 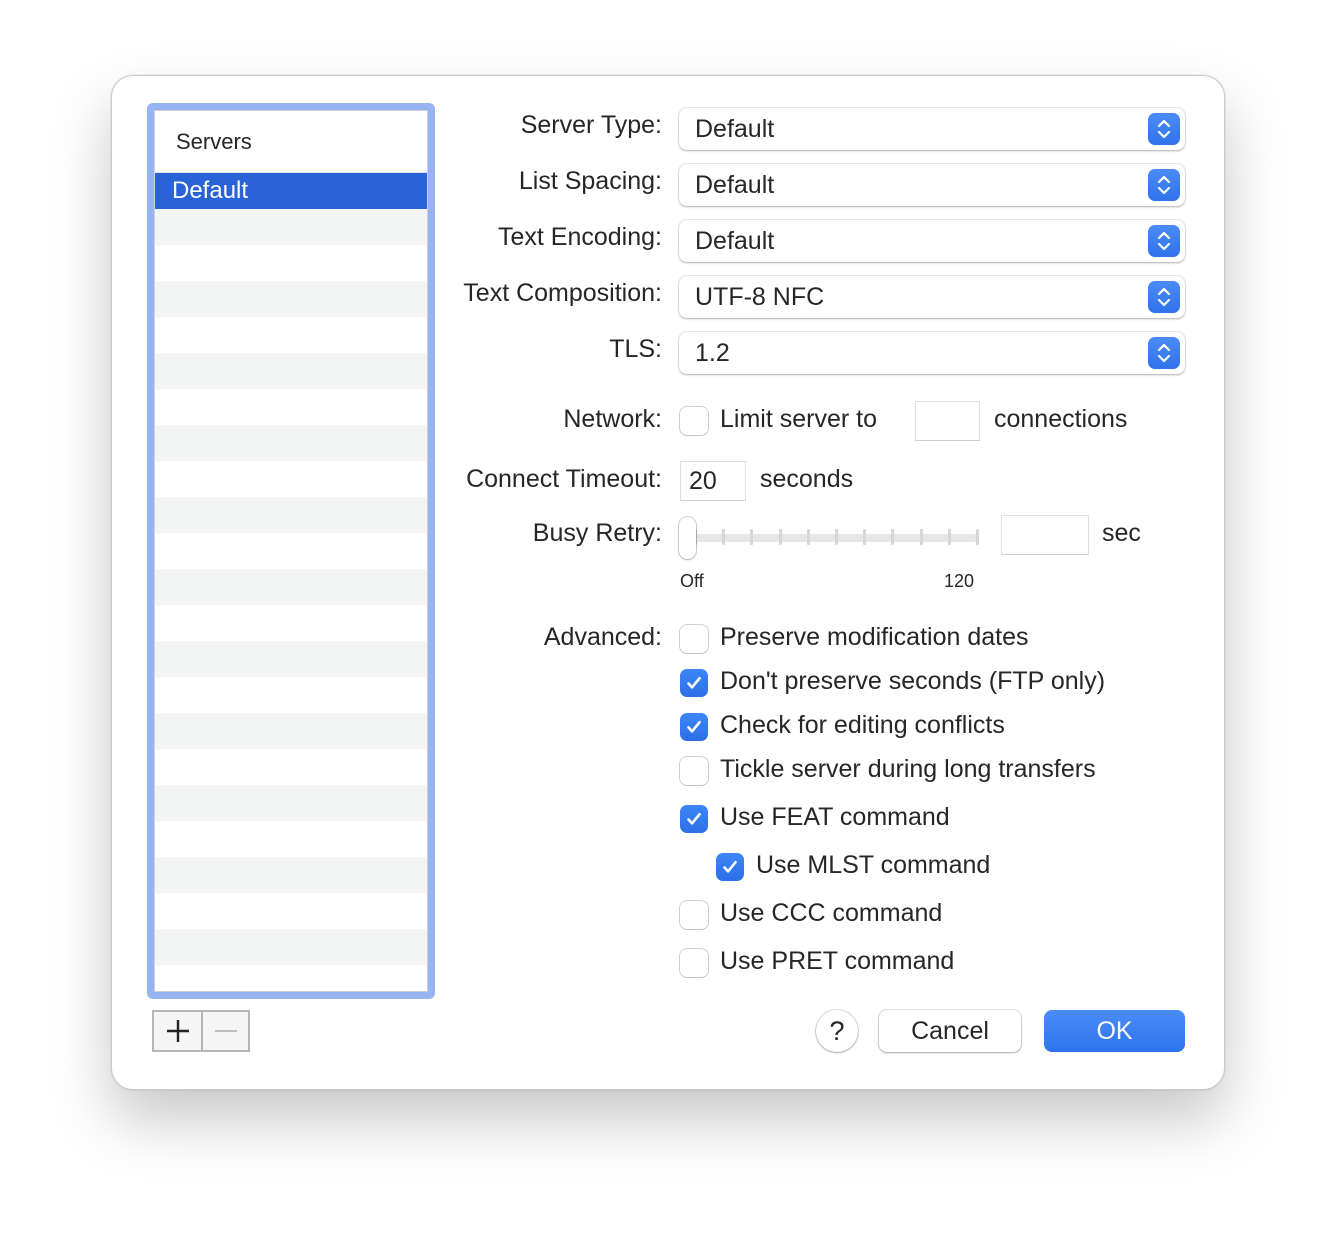 What do you see at coordinates (913, 681) in the screenshot?
I see `advanced-option-label: Don't preserve seconds (FTP only)` at bounding box center [913, 681].